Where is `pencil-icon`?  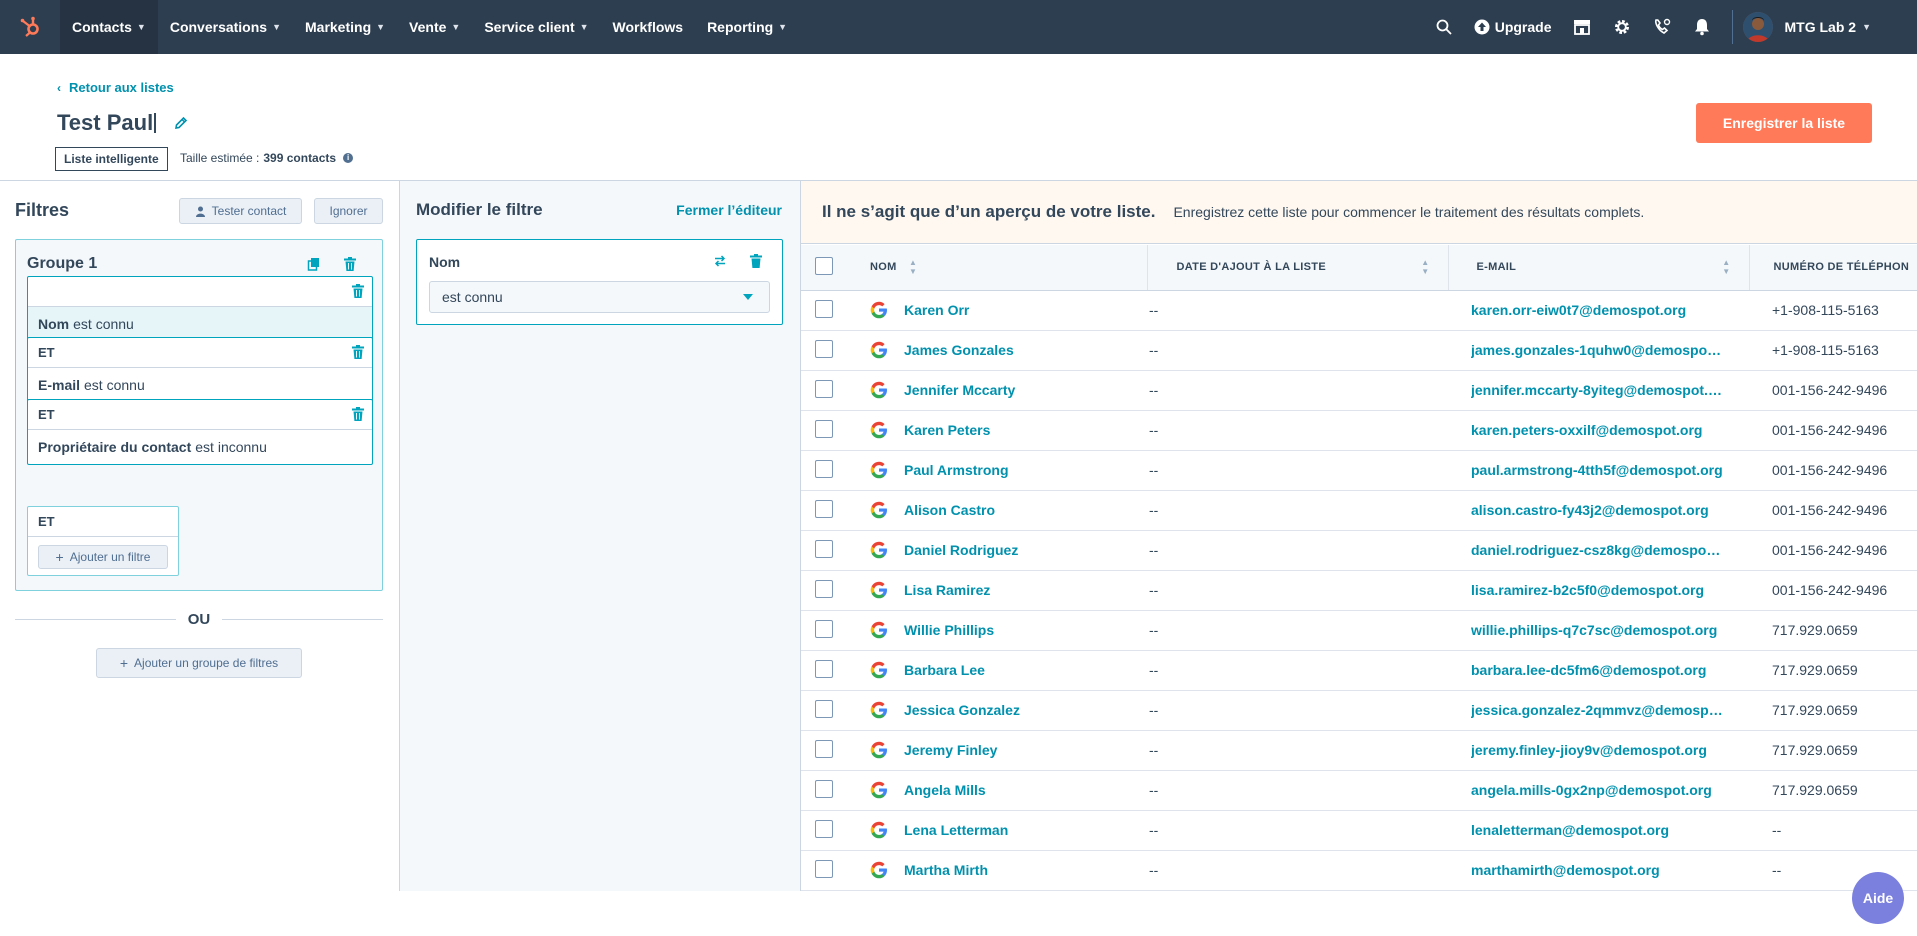
pencil-icon is located at coordinates (181, 123).